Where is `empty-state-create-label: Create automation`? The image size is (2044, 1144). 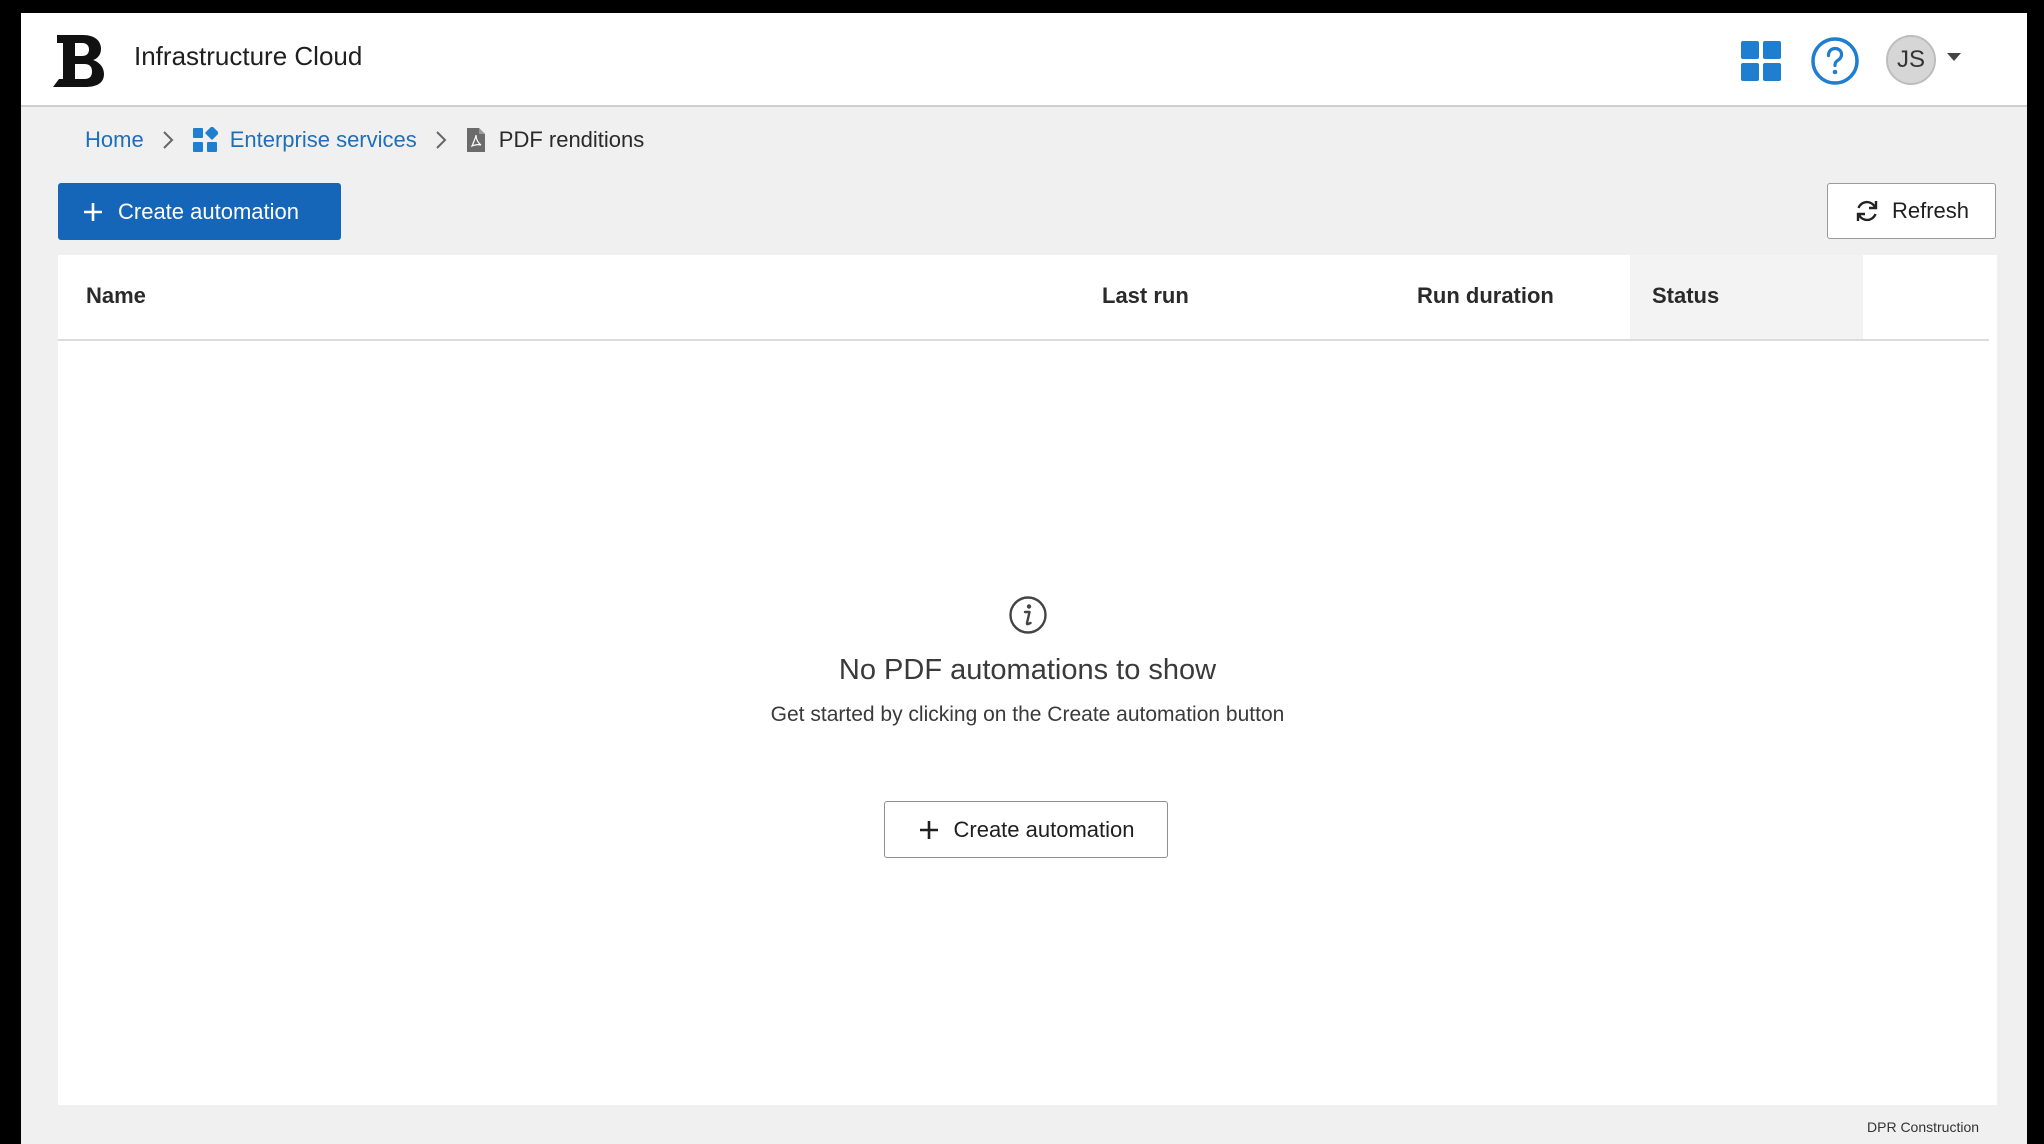
empty-state-create-label: Create automation is located at coordinates (1044, 829).